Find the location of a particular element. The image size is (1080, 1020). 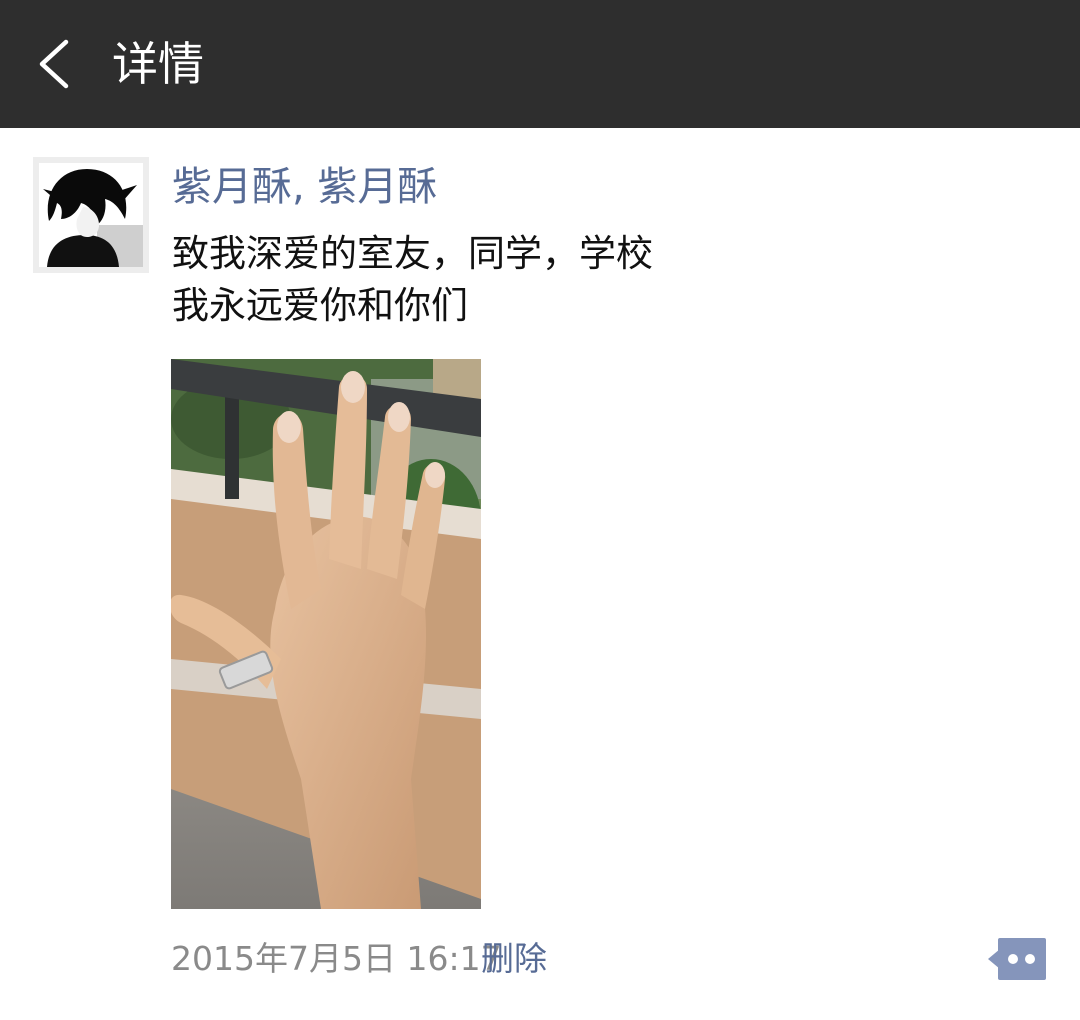

back-button is located at coordinates (60, 64).